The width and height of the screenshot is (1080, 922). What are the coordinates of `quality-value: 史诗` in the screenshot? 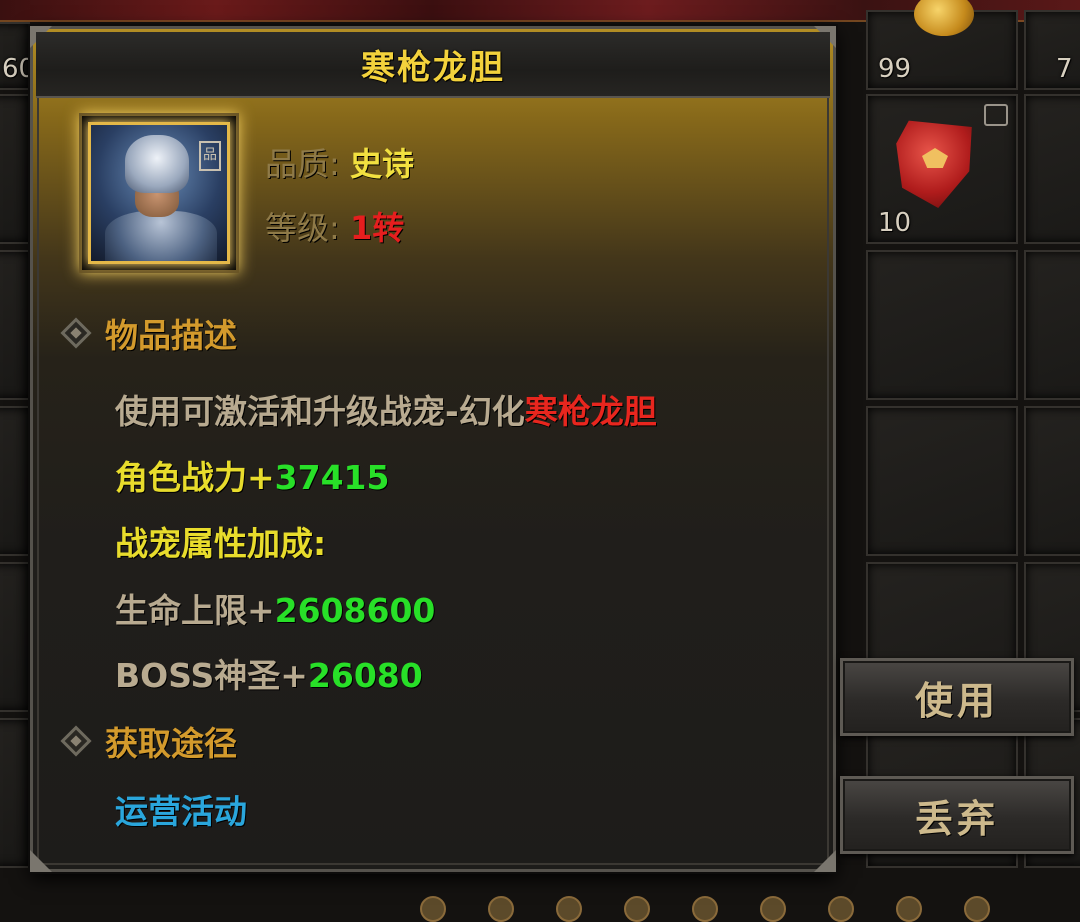 It's located at (381, 164).